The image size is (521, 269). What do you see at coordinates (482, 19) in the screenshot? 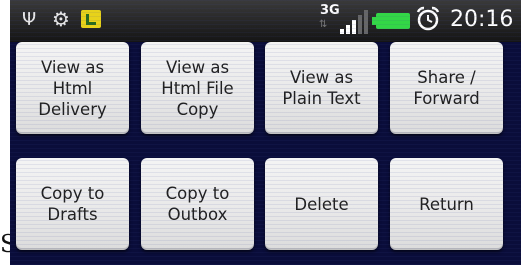
I see `status-time: 20:16` at bounding box center [482, 19].